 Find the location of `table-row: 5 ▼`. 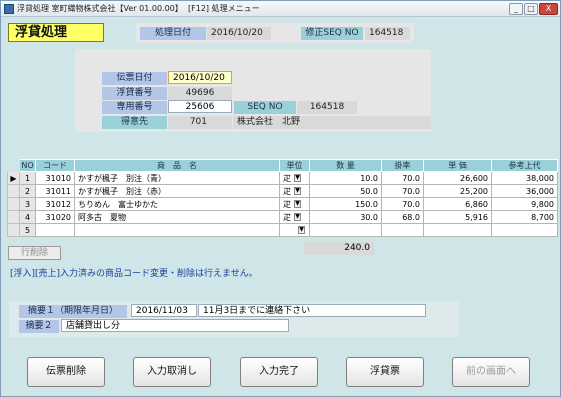

table-row: 5 ▼ is located at coordinates (282, 230).